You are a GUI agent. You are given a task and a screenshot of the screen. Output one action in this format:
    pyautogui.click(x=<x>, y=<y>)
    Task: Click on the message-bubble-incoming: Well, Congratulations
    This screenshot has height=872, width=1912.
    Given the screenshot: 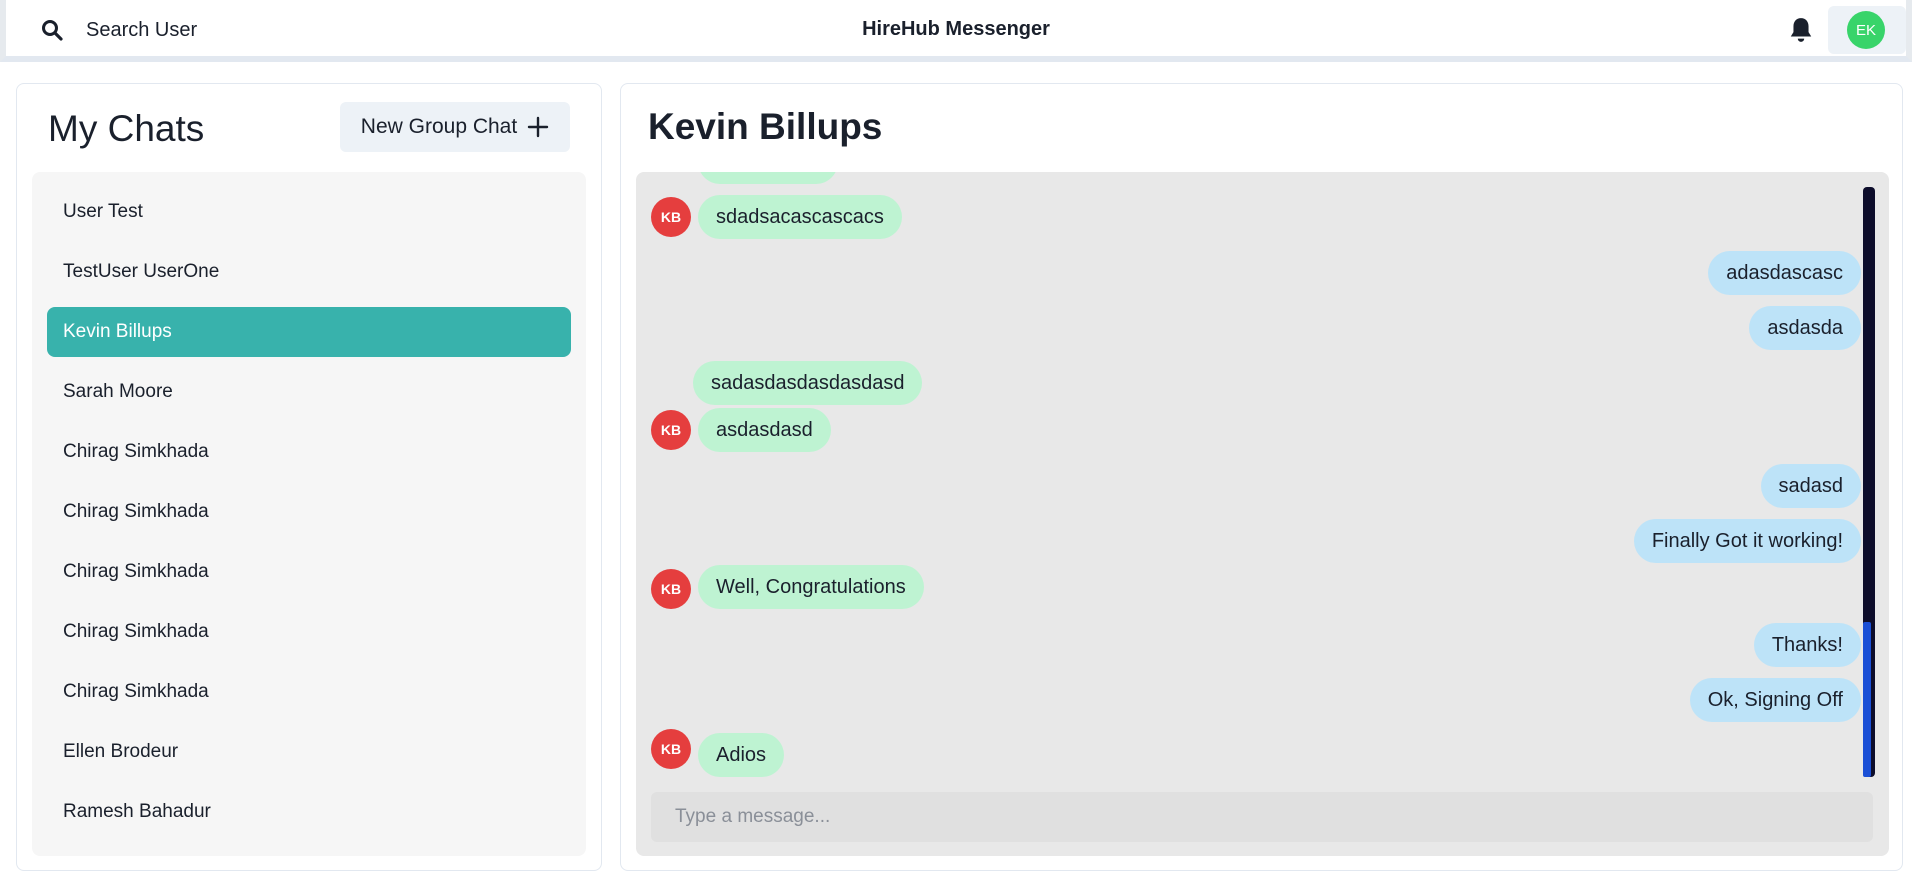 What is the action you would take?
    pyautogui.click(x=811, y=587)
    